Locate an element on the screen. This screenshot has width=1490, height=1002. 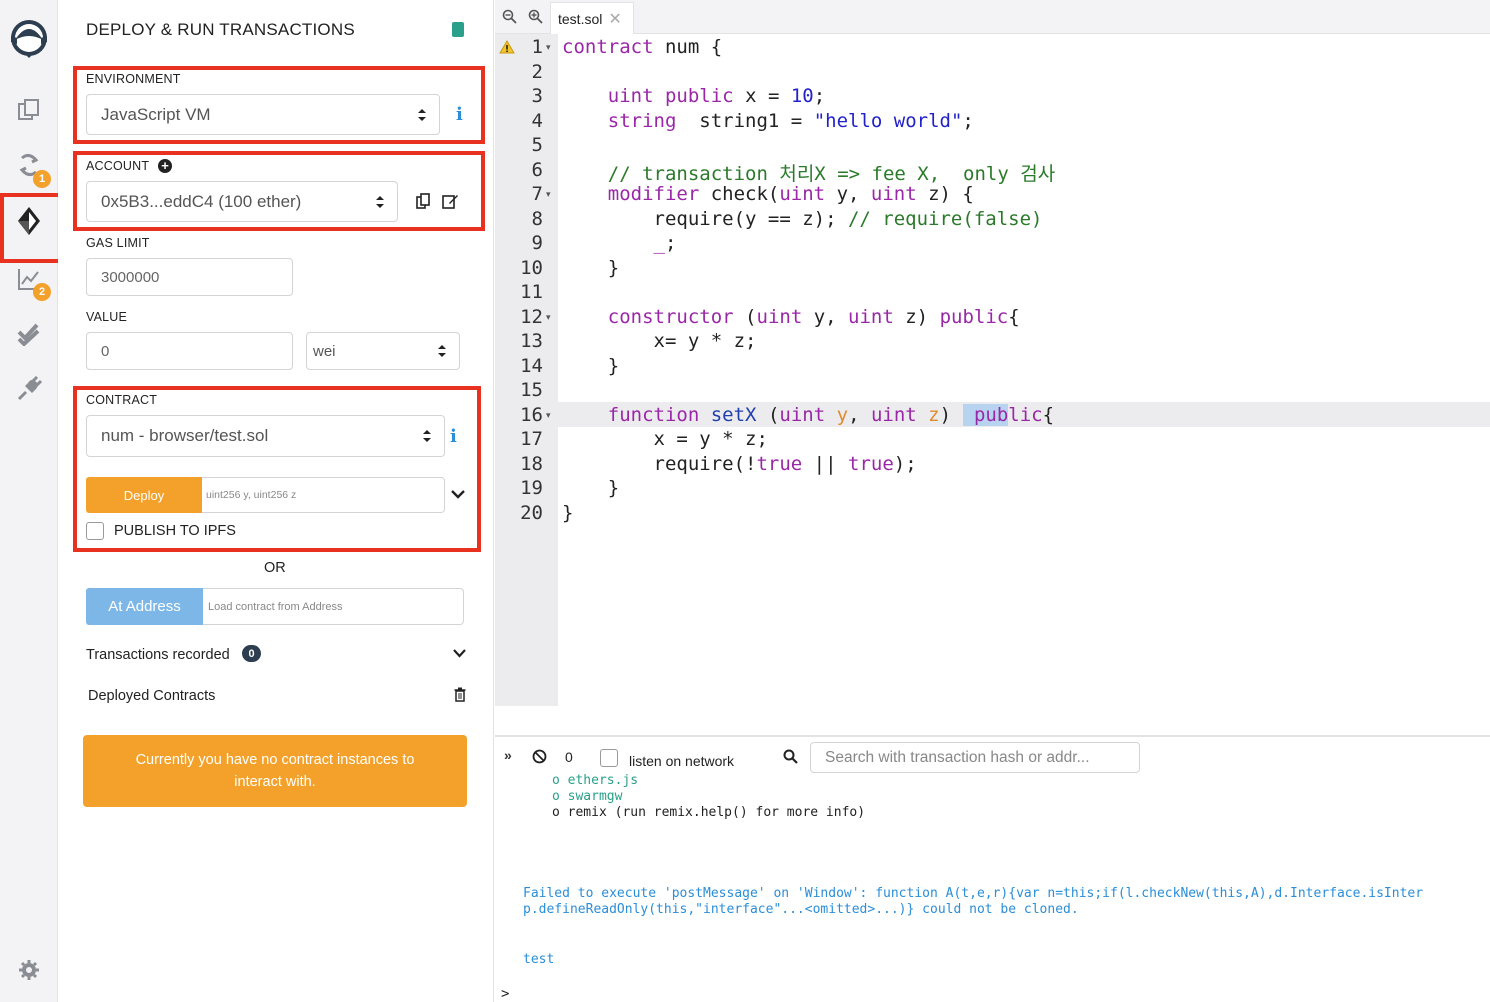
line-number: 9 is located at coordinates (537, 243).